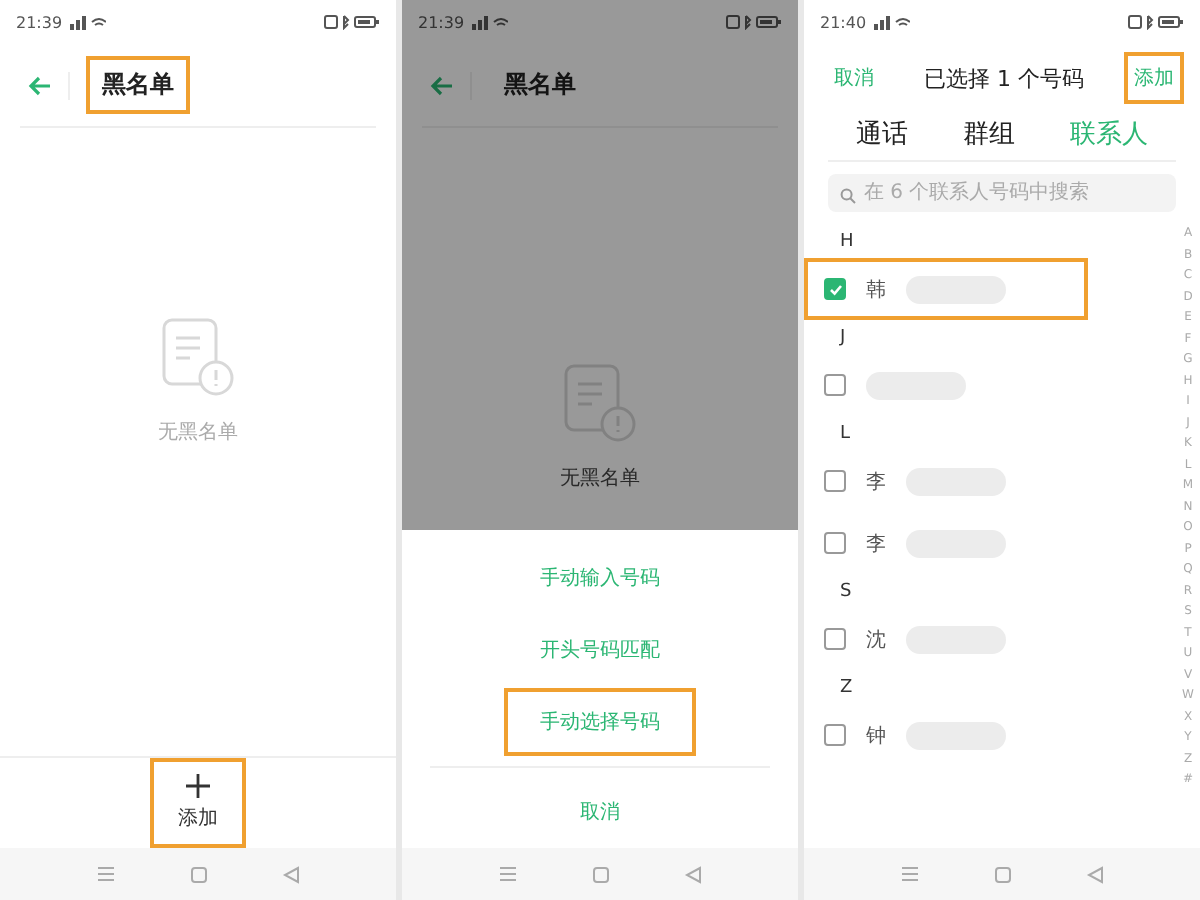 The image size is (1200, 900). What do you see at coordinates (1154, 78) in the screenshot?
I see `add-link: 添加` at bounding box center [1154, 78].